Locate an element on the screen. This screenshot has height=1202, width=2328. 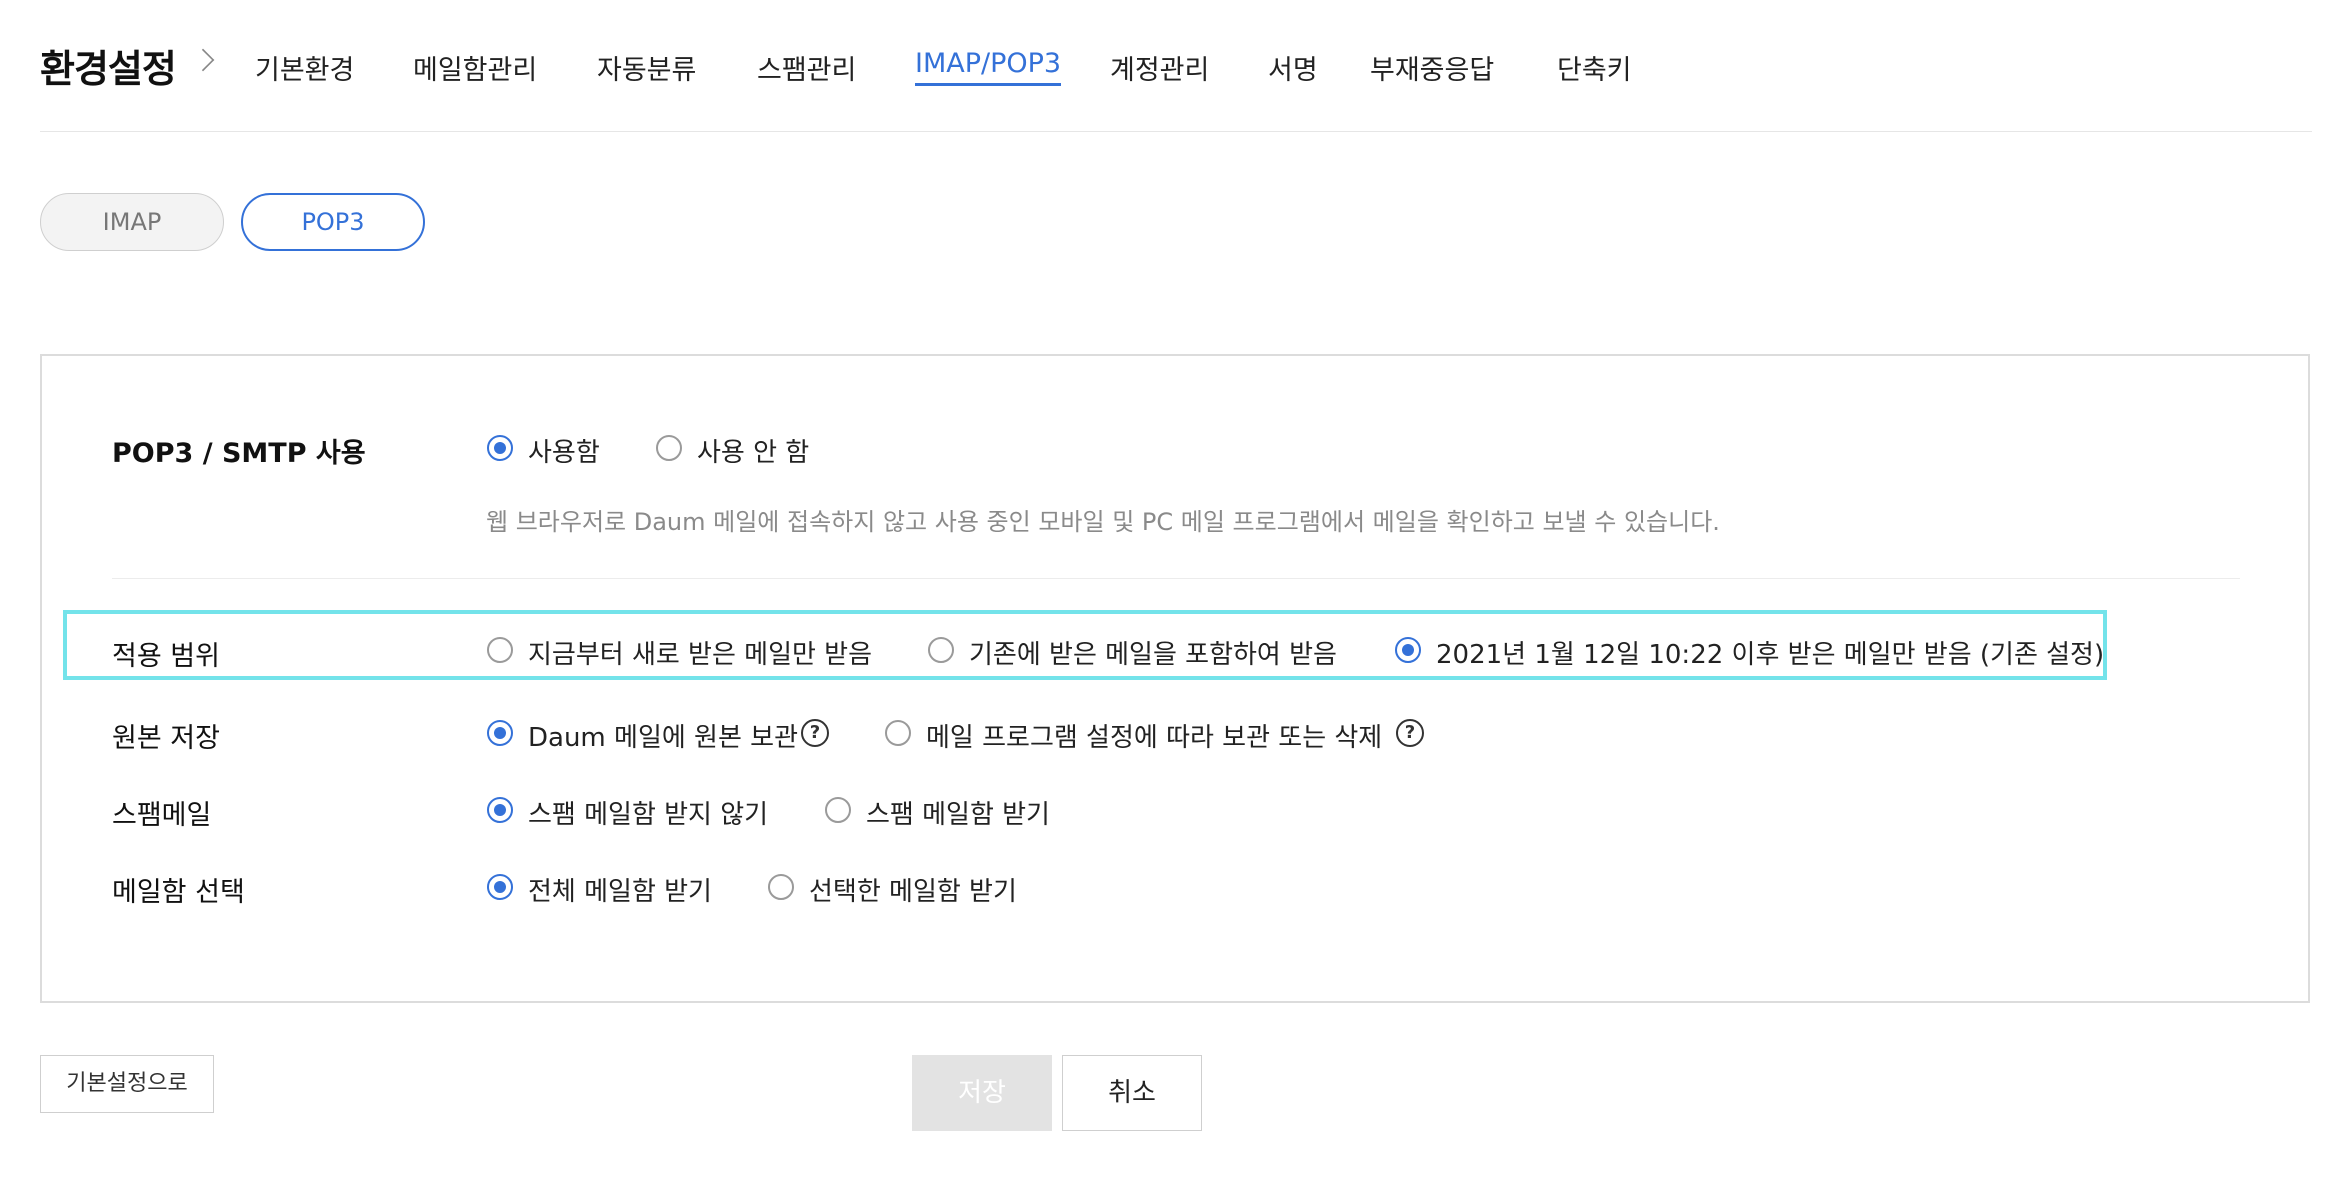
chevron-right-icon is located at coordinates (203, 60).